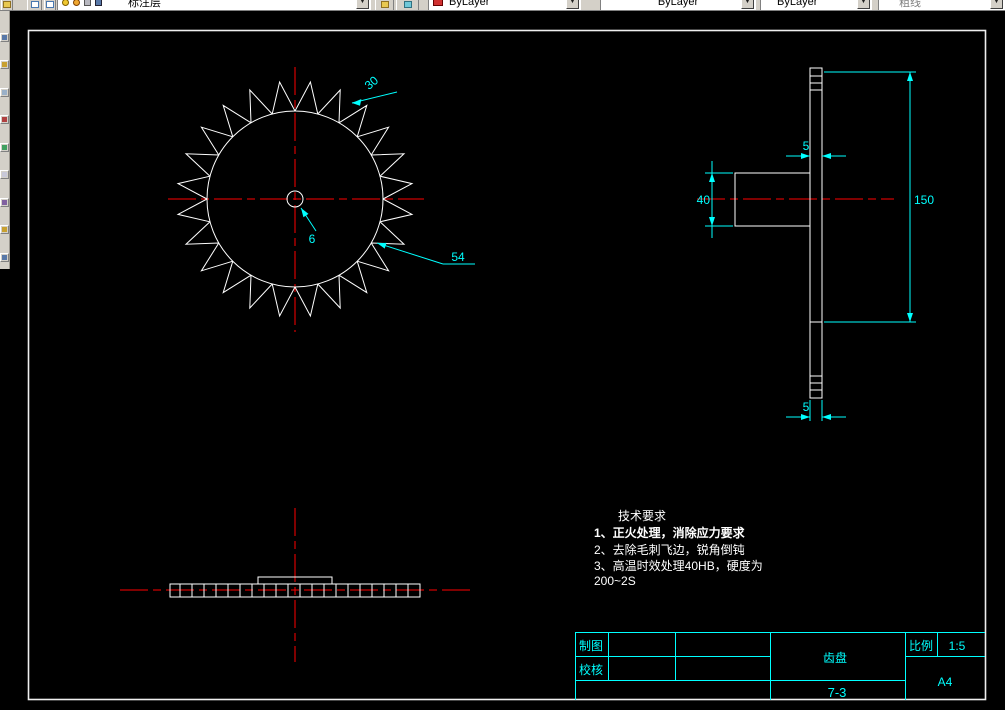 The height and width of the screenshot is (710, 1005). What do you see at coordinates (806, 407) in the screenshot?
I see `dim-text-5b: 5` at bounding box center [806, 407].